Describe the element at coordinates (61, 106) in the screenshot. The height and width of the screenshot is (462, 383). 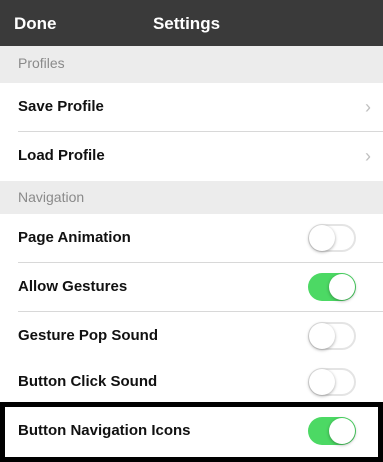
I see `row-label: Save Profile` at that location.